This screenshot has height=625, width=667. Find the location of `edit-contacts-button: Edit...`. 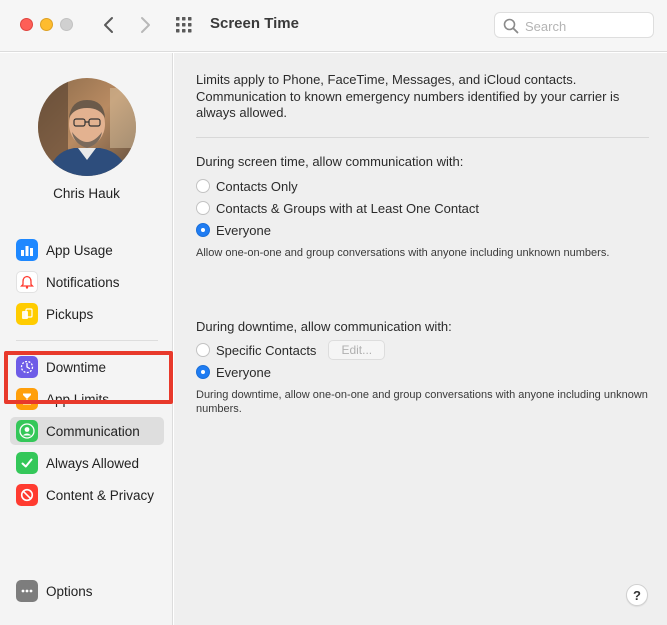

edit-contacts-button: Edit... is located at coordinates (357, 350).